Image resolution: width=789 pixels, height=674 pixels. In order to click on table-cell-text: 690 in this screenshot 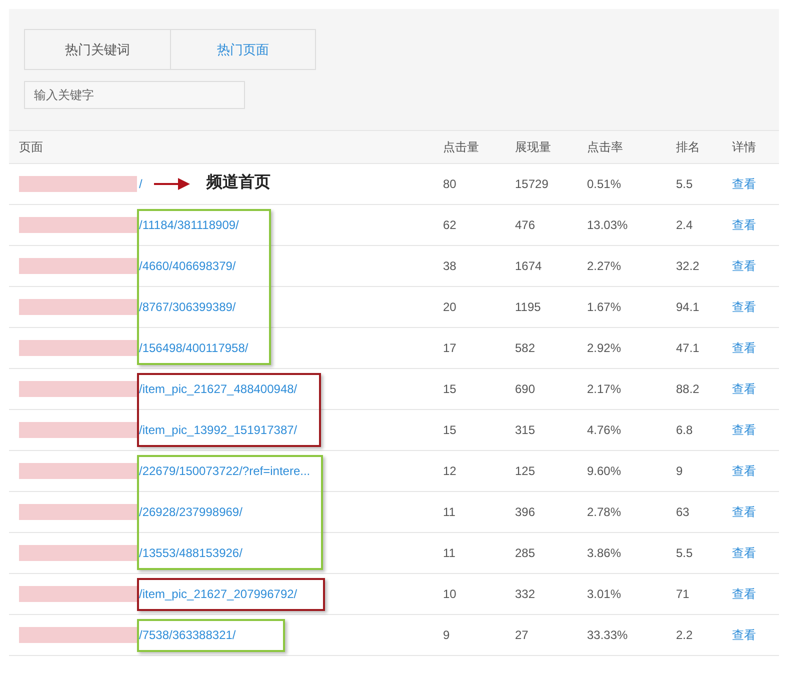, I will do `click(525, 389)`.